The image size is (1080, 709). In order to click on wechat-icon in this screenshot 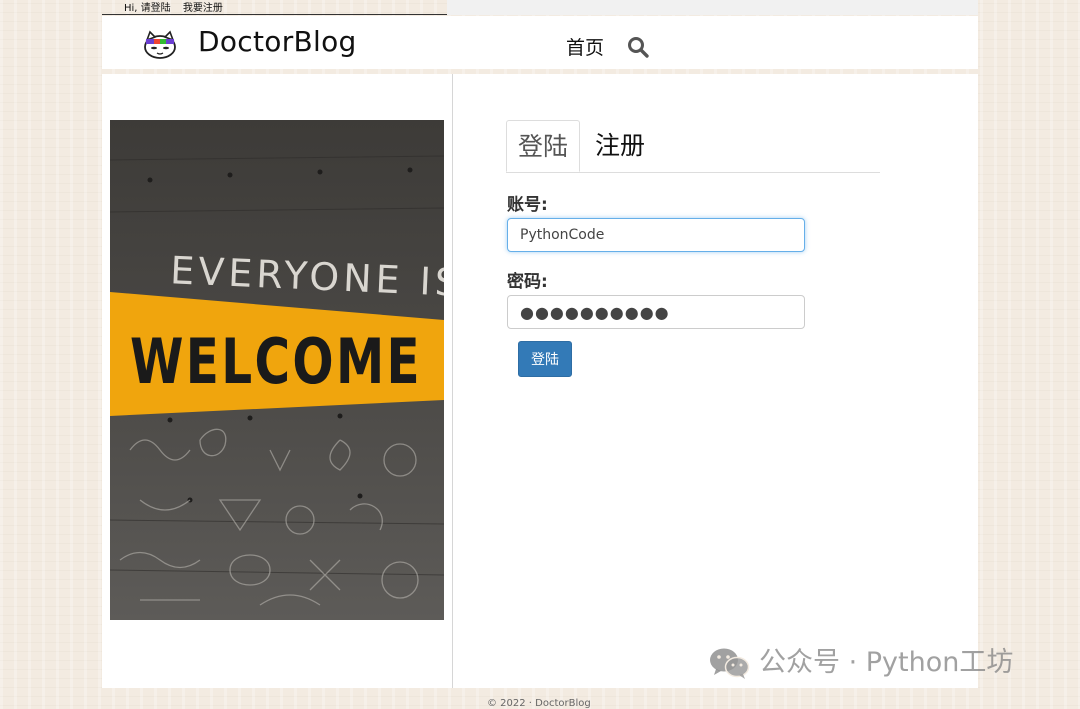, I will do `click(730, 663)`.